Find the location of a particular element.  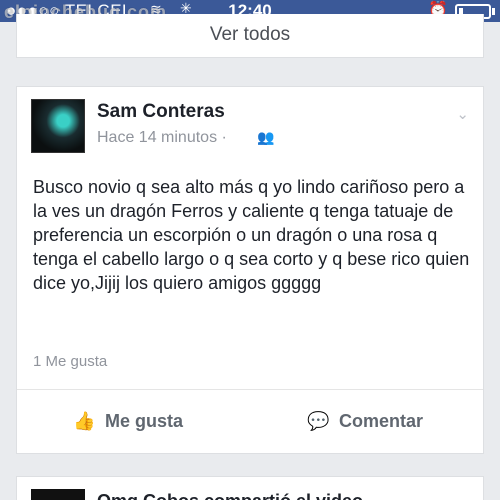

divider is located at coordinates (250, 389).